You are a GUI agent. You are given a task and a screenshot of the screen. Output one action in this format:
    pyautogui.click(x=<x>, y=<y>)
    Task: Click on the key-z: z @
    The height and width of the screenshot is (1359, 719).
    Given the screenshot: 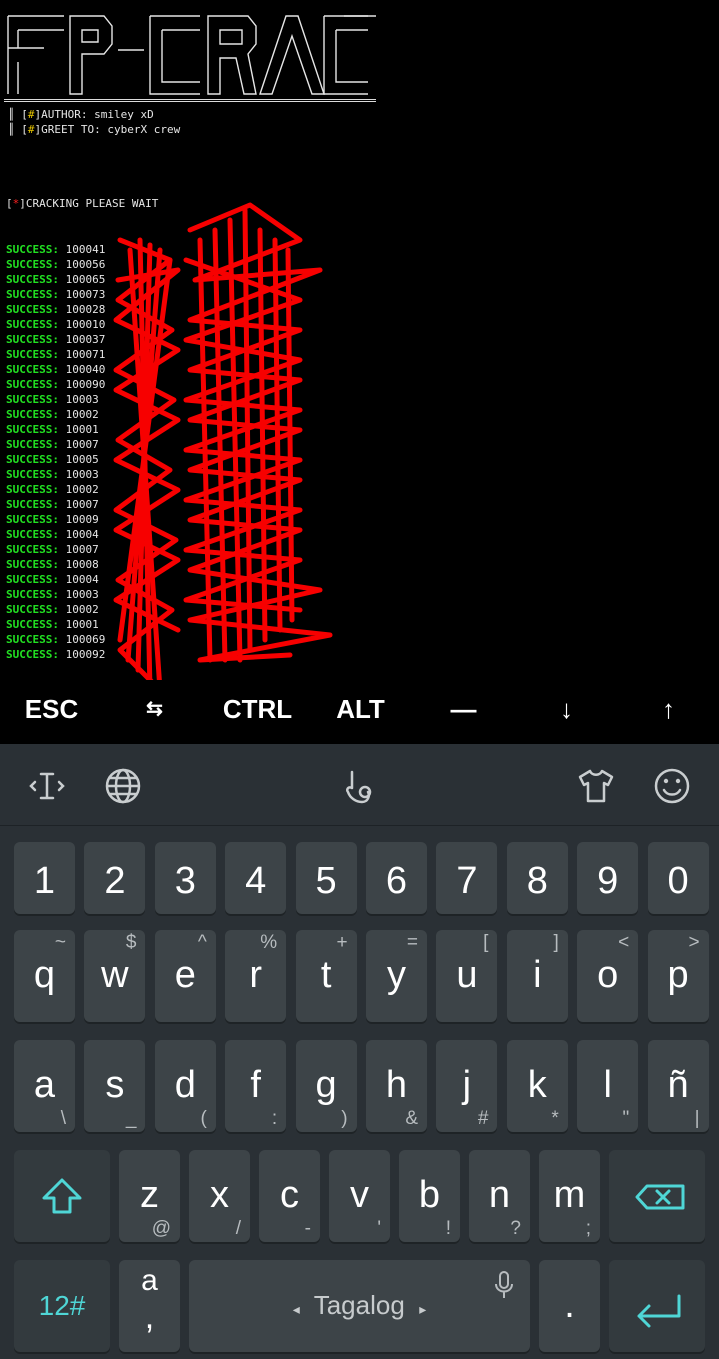 What is the action you would take?
    pyautogui.click(x=149, y=1196)
    